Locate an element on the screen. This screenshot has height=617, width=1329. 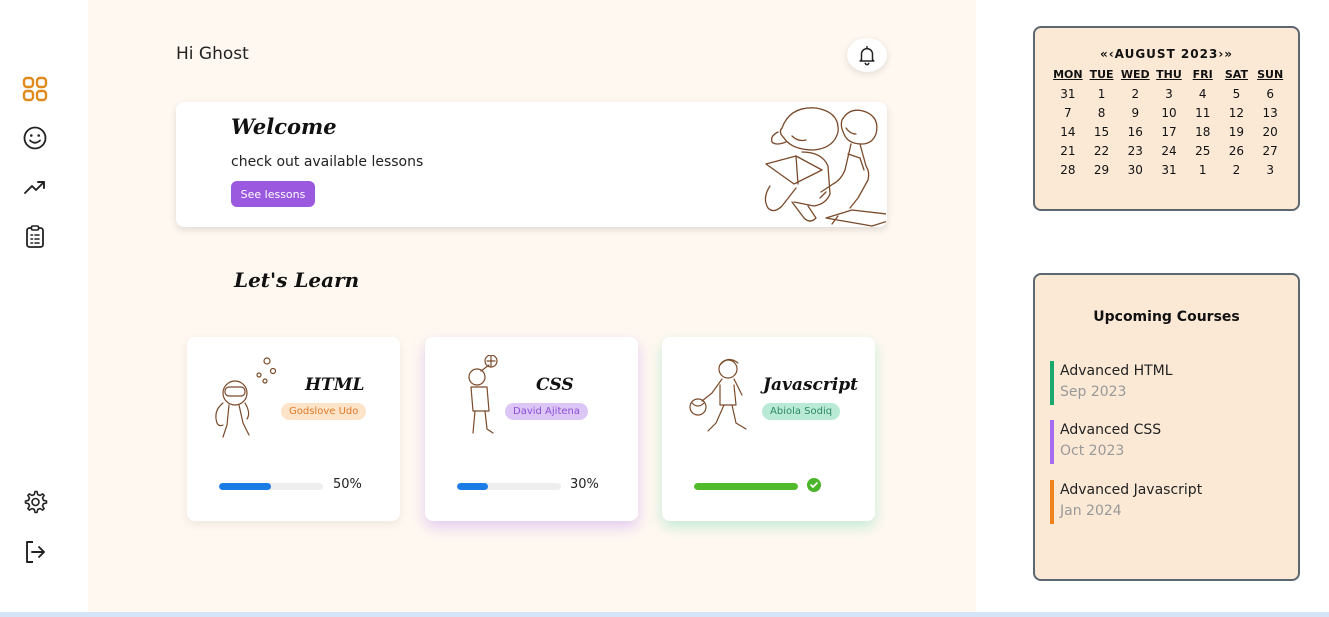
calendar-day: 19 is located at coordinates (1237, 132).